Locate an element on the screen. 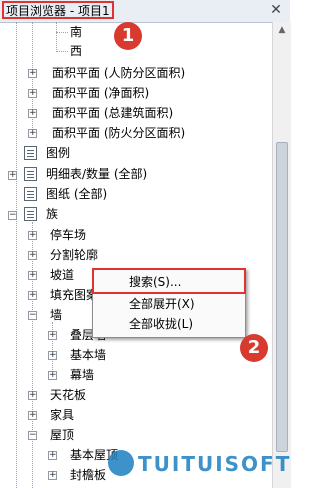  tree-item-ramp: 坡道 is located at coordinates (62, 275).